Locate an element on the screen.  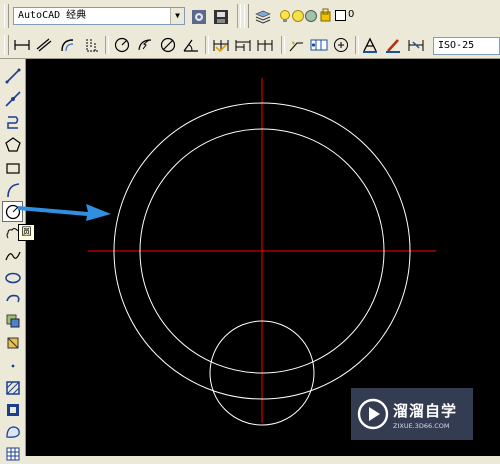
tolerance-button is located at coordinates (319, 45).